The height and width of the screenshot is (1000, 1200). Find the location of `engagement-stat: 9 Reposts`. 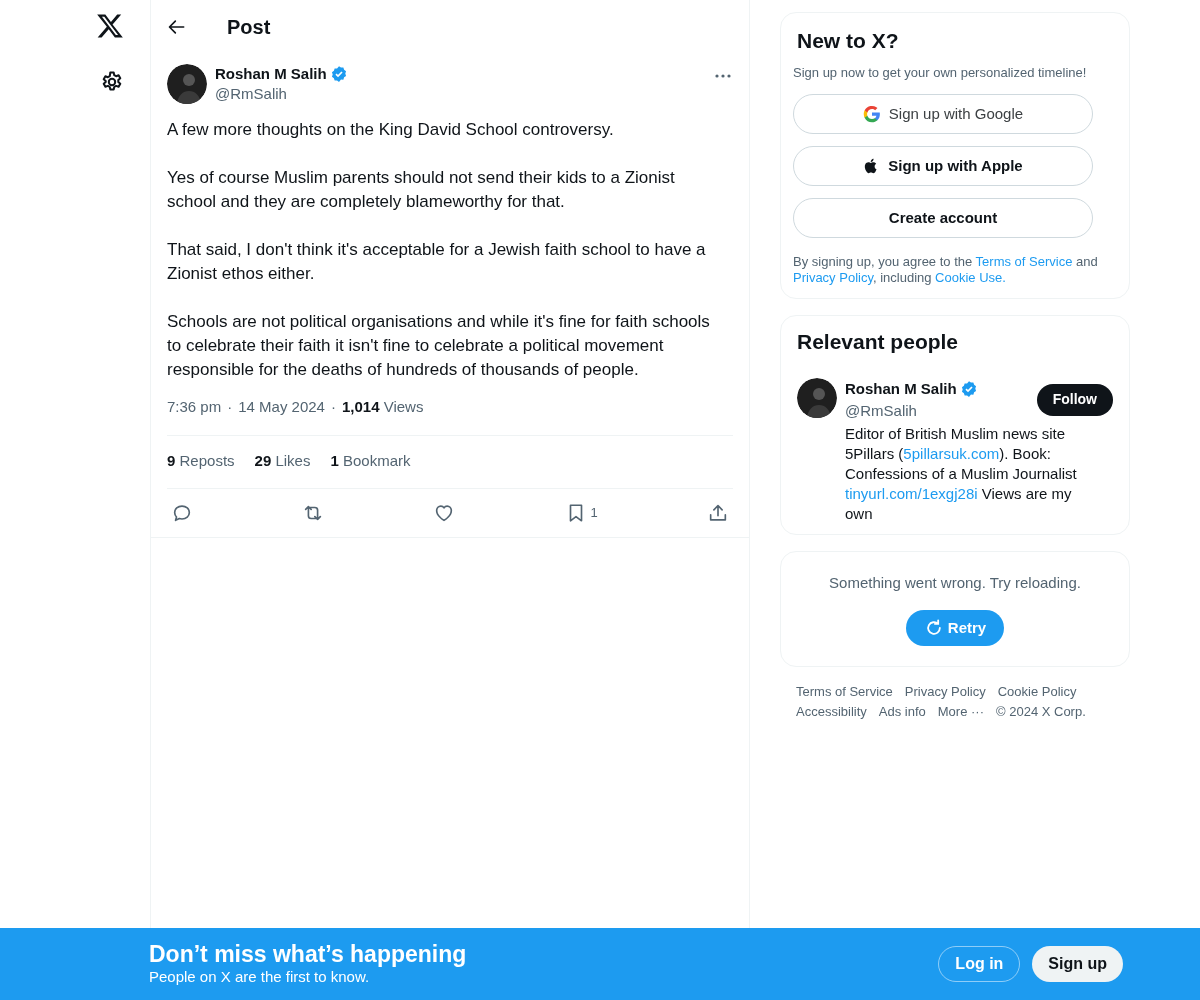

engagement-stat: 9 Reposts is located at coordinates (201, 461).